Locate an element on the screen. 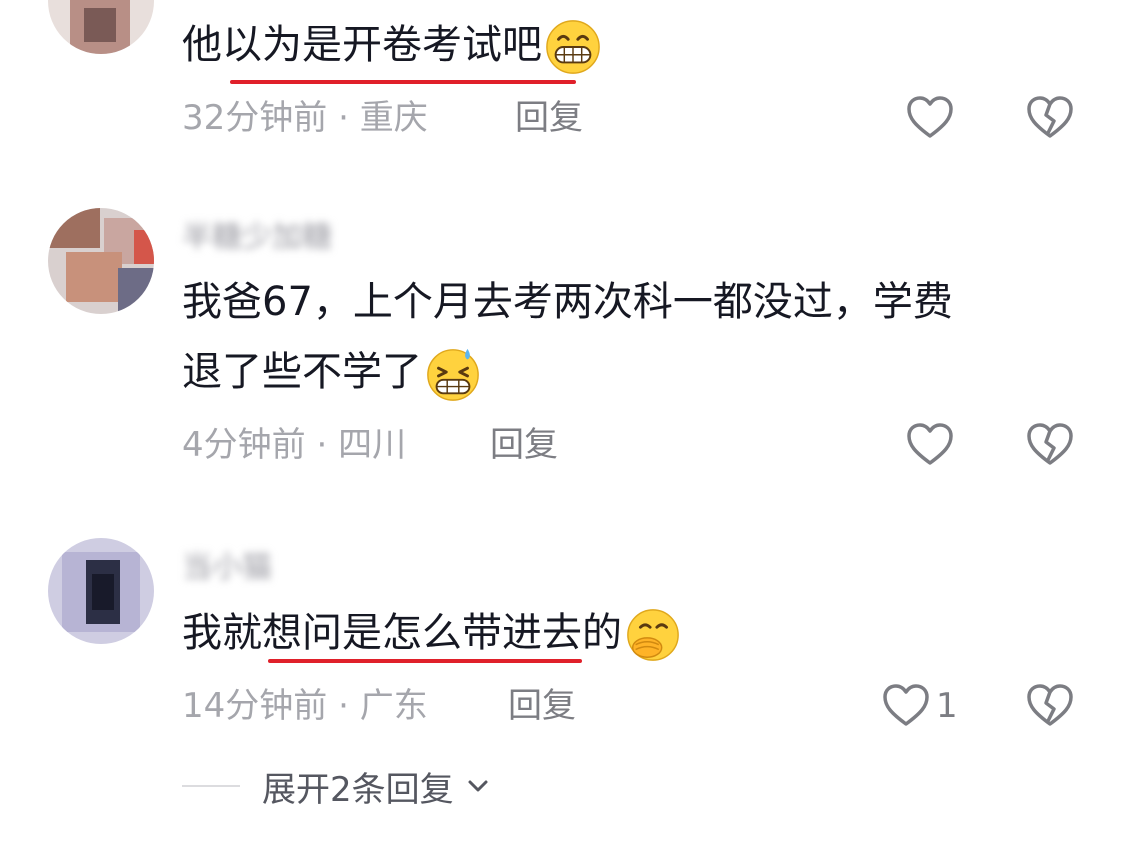 The height and width of the screenshot is (851, 1125). comment-location: 广东 is located at coordinates (393, 706).